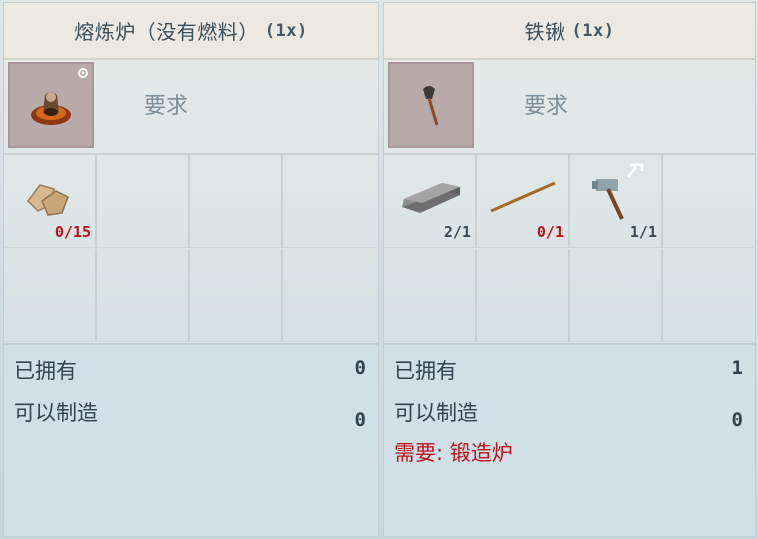 Image resolution: width=758 pixels, height=539 pixels. What do you see at coordinates (166, 32) in the screenshot?
I see `recipe-title: 熔炼炉（没有燃料）` at bounding box center [166, 32].